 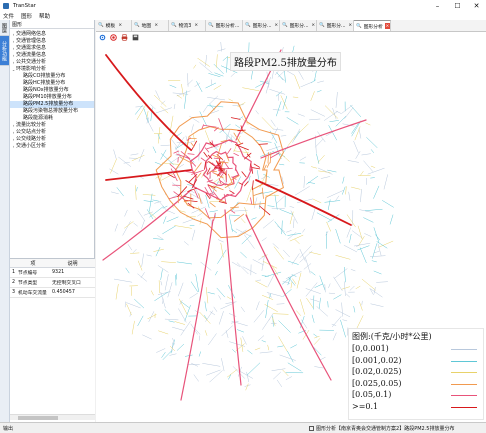 What do you see at coordinates (52, 62) in the screenshot?
I see `tree-item: › 公共交通分析` at bounding box center [52, 62].